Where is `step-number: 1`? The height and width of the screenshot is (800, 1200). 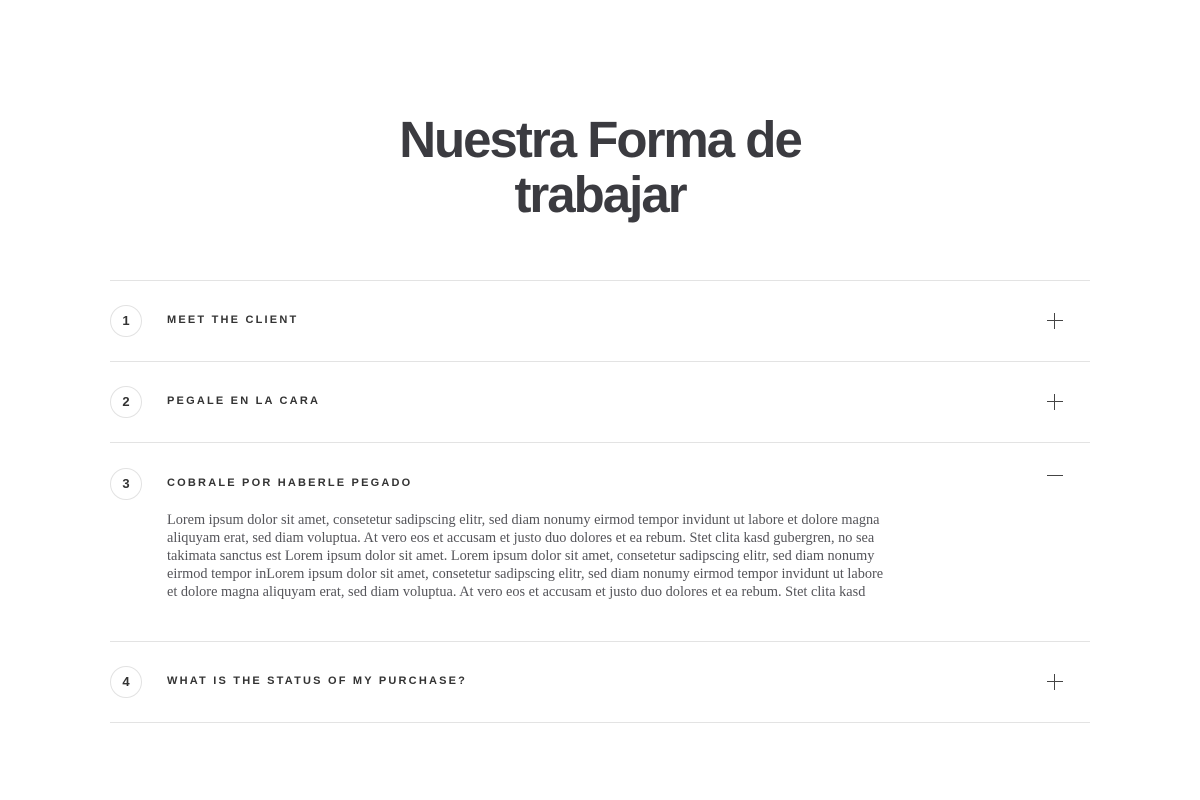
step-number: 1 is located at coordinates (126, 321).